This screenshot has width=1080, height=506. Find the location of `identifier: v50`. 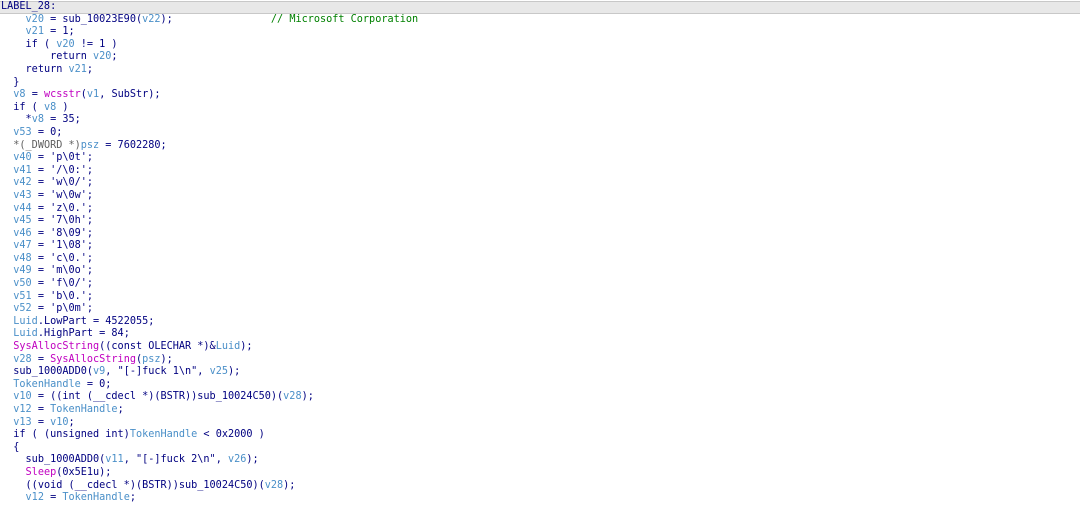

identifier: v50 is located at coordinates (22, 283).